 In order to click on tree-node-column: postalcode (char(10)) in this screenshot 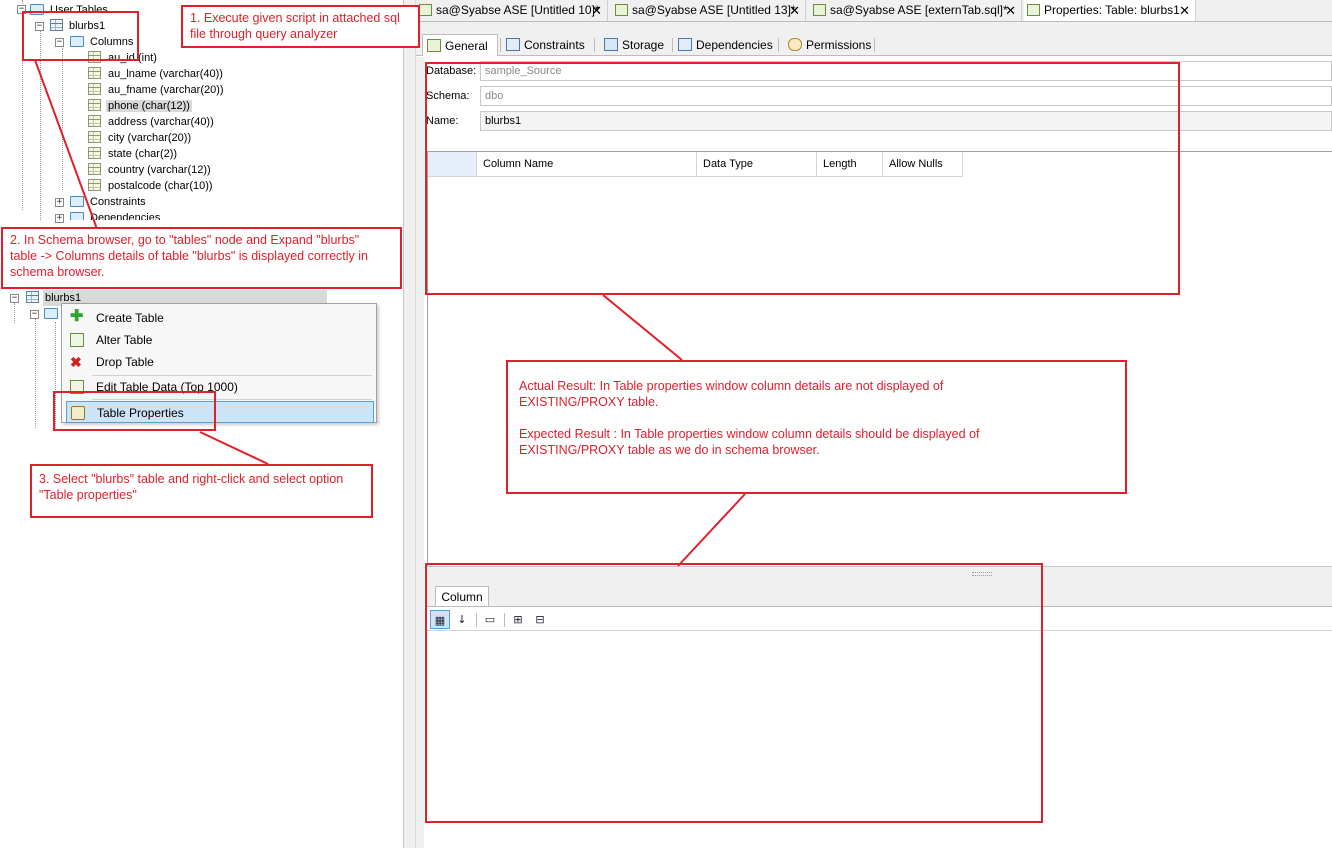, I will do `click(151, 186)`.